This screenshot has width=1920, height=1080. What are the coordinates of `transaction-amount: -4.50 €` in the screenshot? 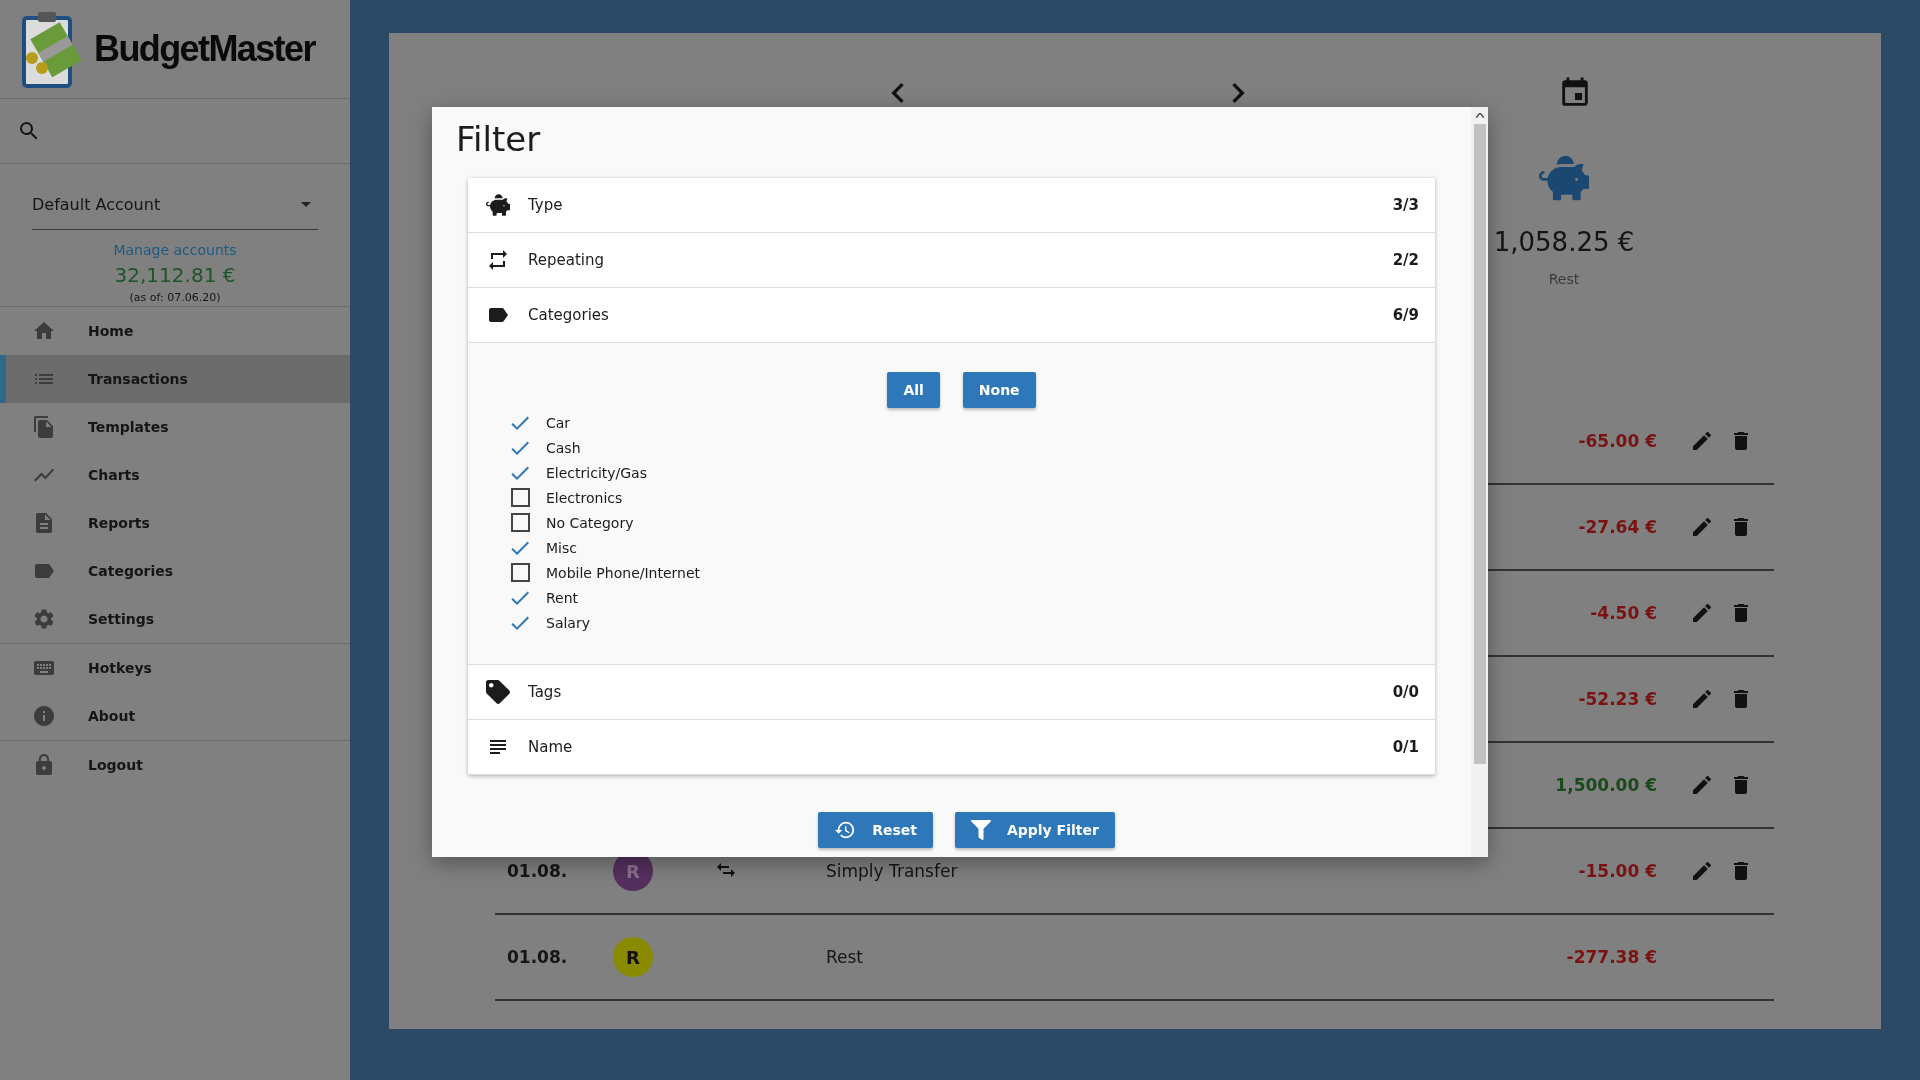 It's located at (1623, 613).